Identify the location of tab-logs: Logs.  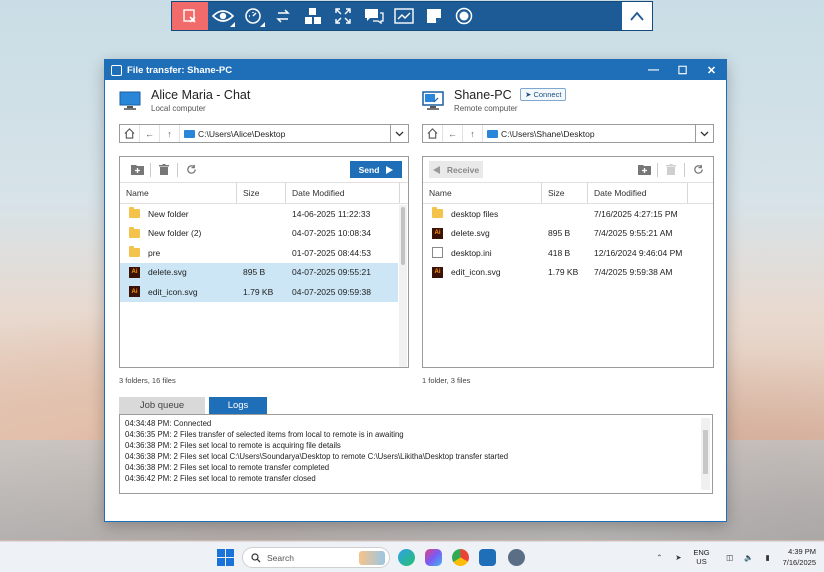
(238, 405).